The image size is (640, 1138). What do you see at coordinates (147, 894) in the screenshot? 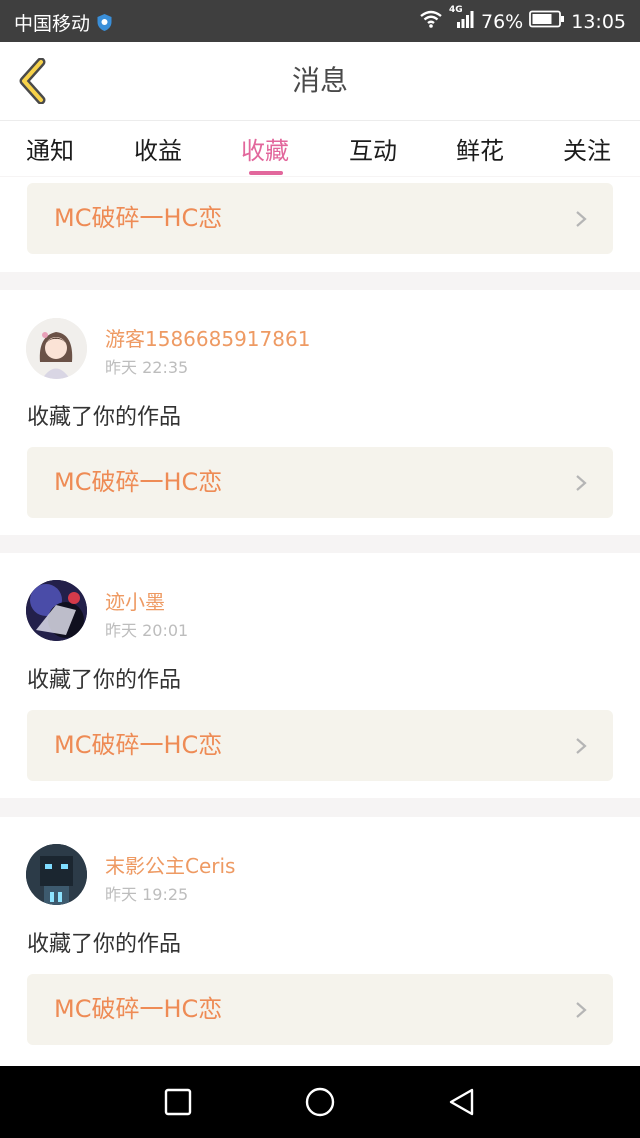
I see `timestamp: 昨天 19:25` at bounding box center [147, 894].